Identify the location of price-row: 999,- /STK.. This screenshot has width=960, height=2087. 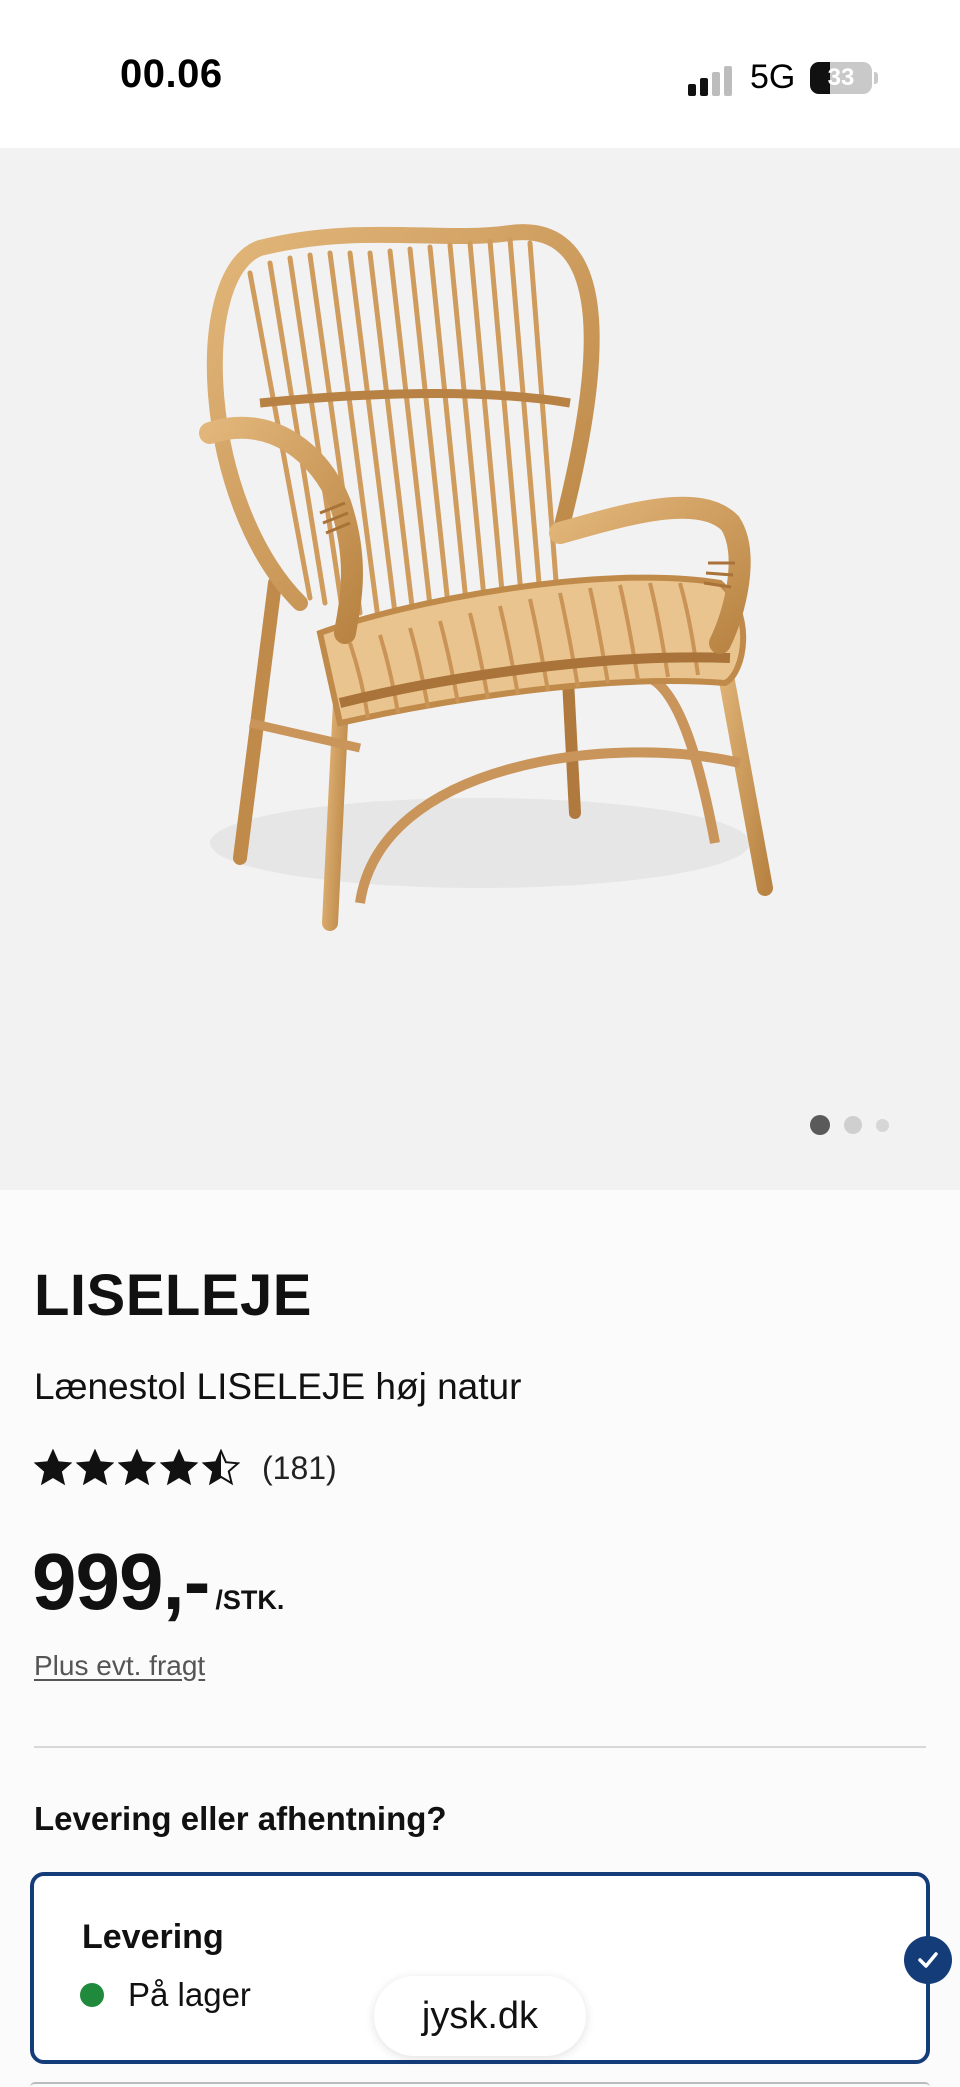
(158, 1582).